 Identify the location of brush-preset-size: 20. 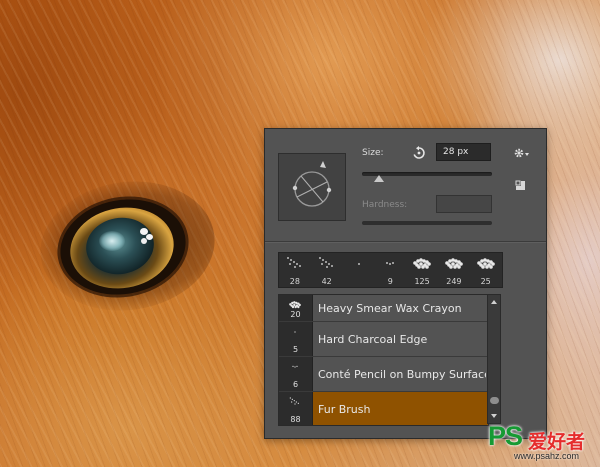
(295, 314).